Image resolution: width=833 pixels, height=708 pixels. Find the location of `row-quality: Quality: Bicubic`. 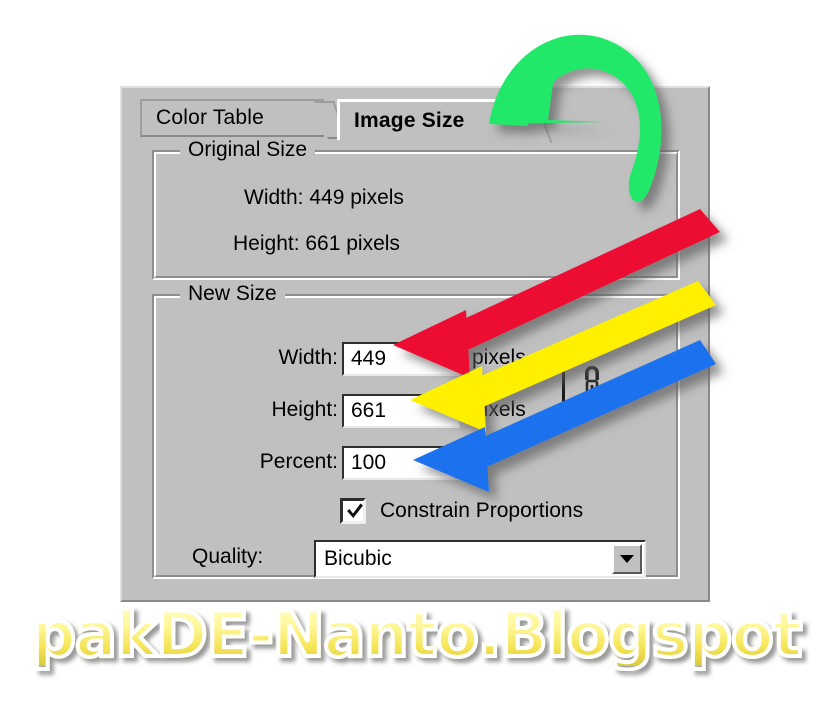

row-quality: Quality: Bicubic is located at coordinates (416, 559).